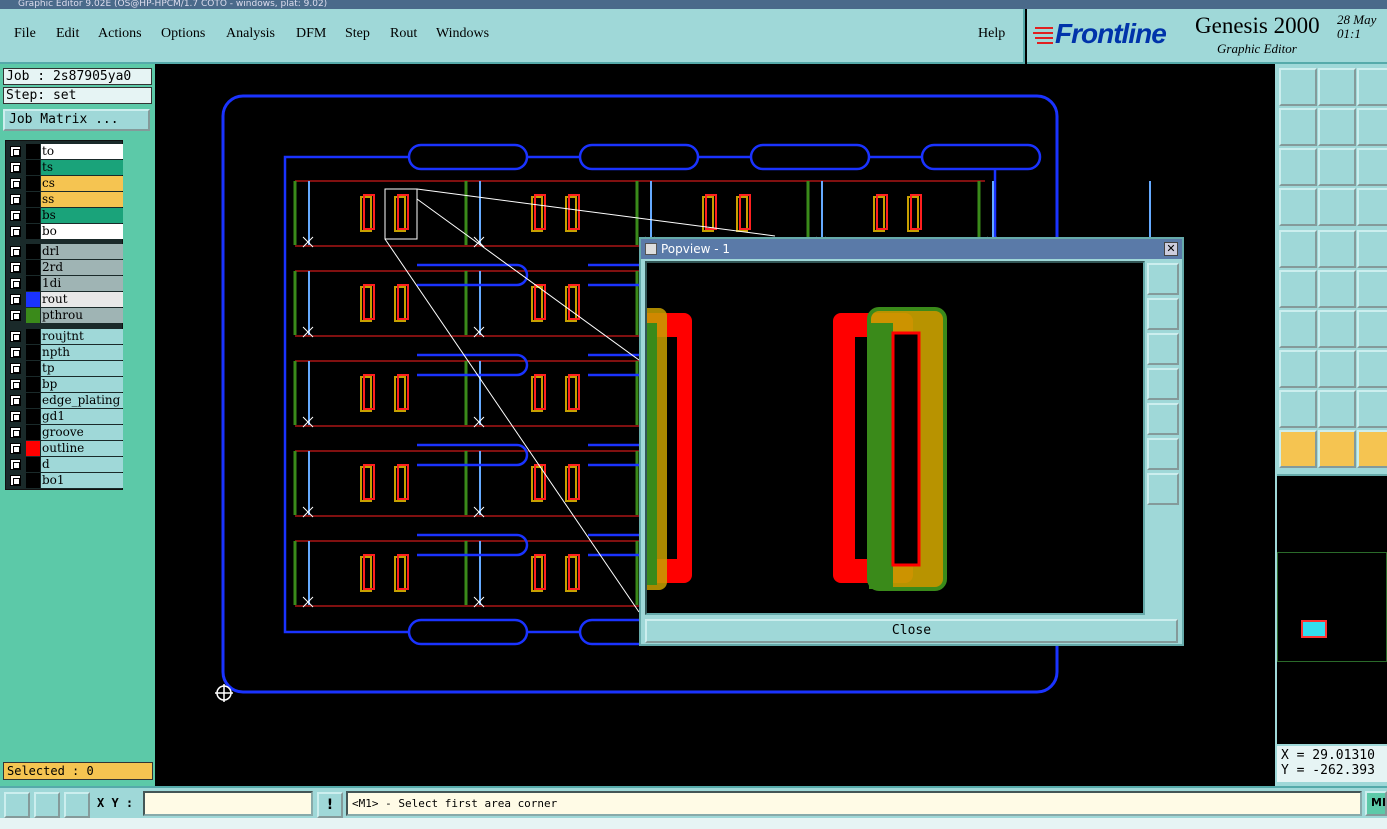 This screenshot has height=829, width=1387. I want to click on menu-help: Help, so click(991, 34).